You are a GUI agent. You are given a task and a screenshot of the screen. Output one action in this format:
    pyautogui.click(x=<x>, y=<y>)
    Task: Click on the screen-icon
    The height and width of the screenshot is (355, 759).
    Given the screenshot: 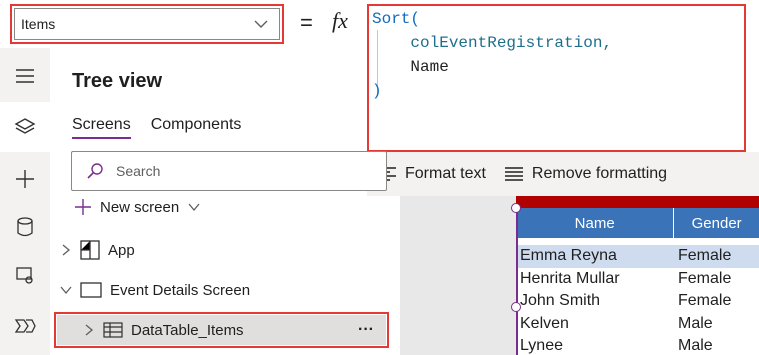 What is the action you would take?
    pyautogui.click(x=91, y=290)
    